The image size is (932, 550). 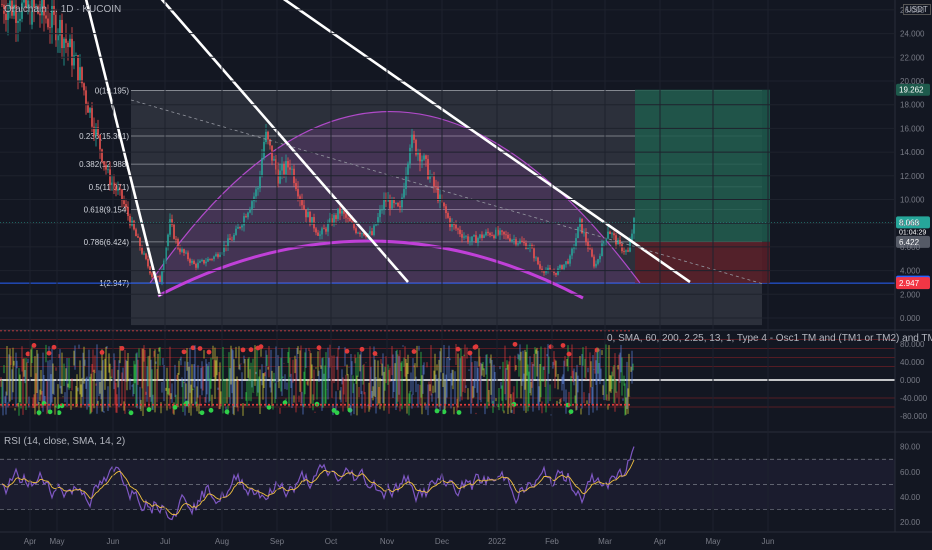 I want to click on x-tick-label: Feb, so click(x=552, y=541).